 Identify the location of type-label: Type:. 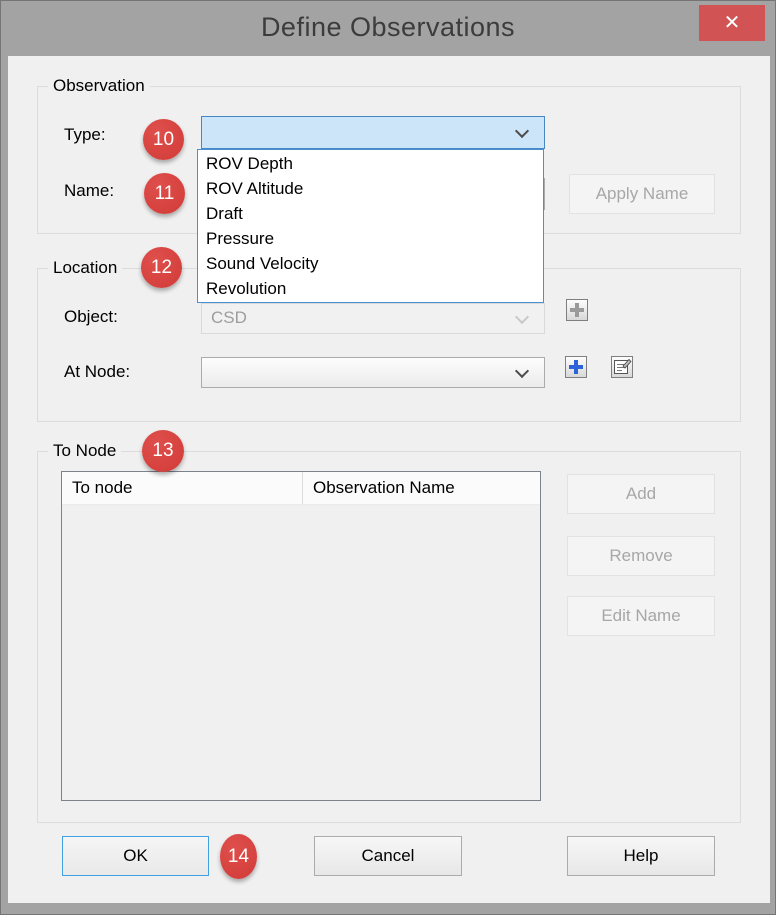
(85, 134).